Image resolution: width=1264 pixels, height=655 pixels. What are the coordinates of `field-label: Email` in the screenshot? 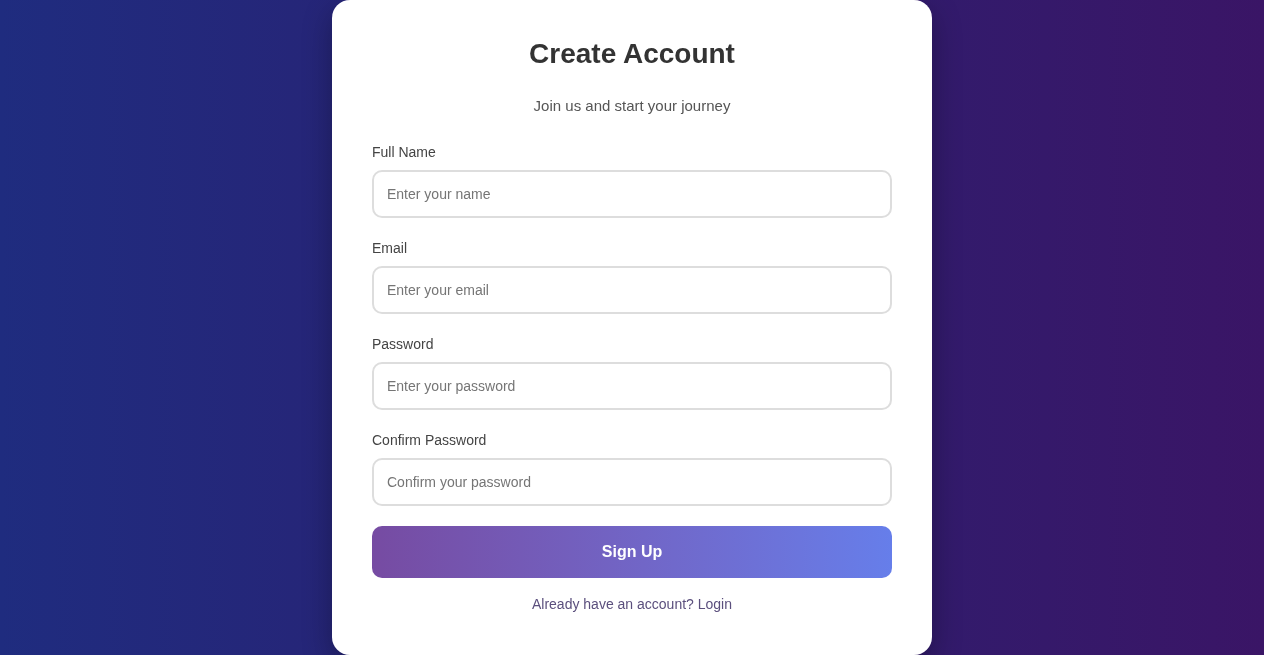 It's located at (389, 248).